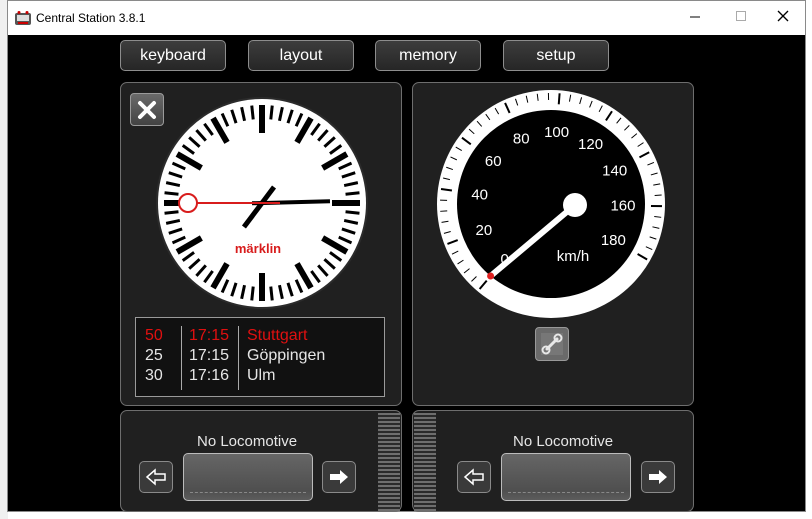 The image size is (812, 519). I want to click on needle-tip, so click(491, 276).